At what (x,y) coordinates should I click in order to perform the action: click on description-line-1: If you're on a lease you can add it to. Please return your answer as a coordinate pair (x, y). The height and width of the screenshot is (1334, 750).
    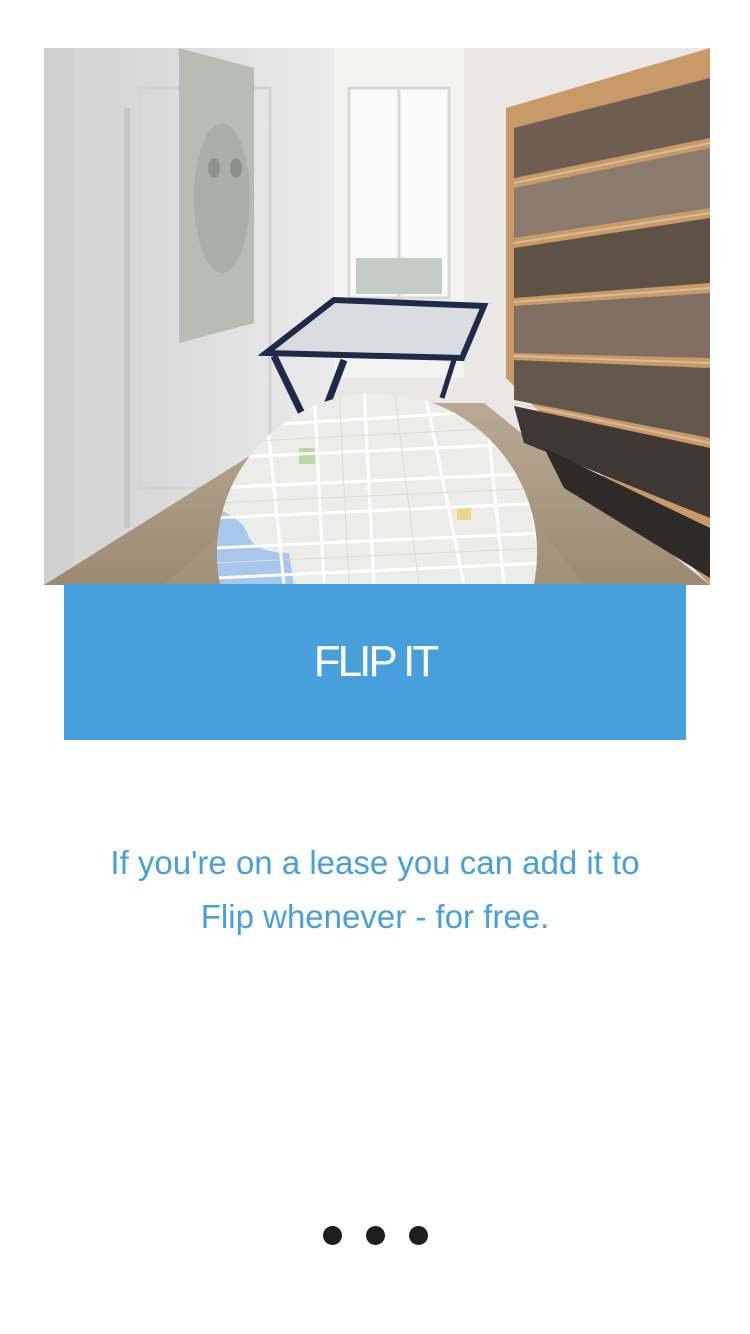
    Looking at the image, I should click on (375, 862).